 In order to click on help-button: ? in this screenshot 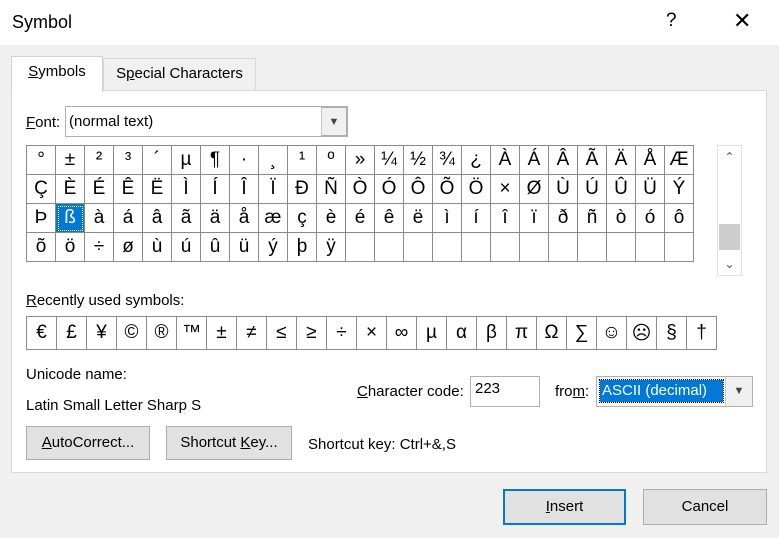, I will do `click(671, 21)`.